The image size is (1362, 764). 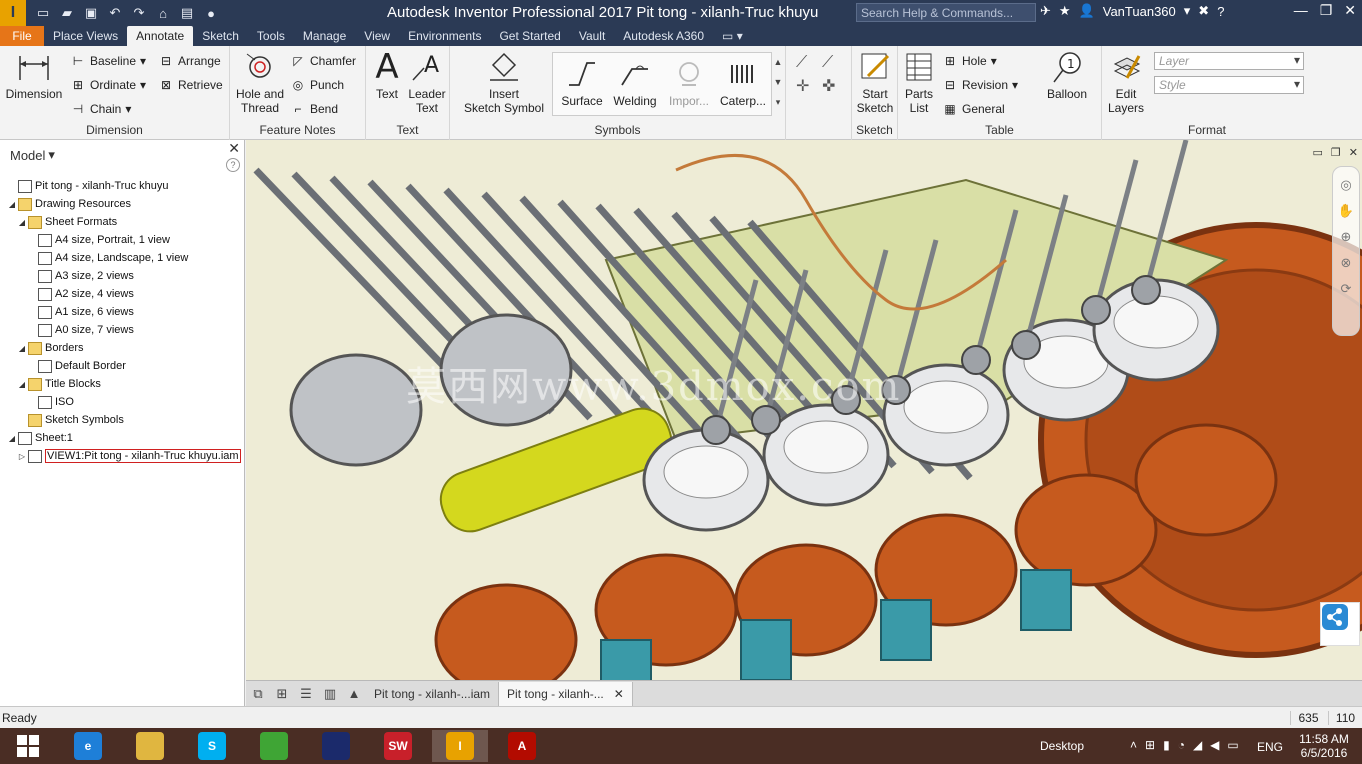 I want to click on taskbar-app-ie: e, so click(x=88, y=746).